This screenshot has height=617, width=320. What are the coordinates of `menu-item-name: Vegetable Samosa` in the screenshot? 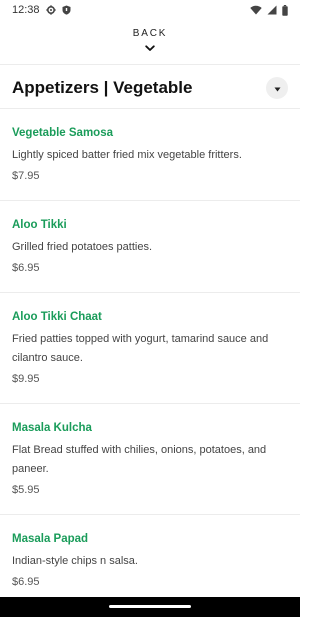 It's located at (62, 133).